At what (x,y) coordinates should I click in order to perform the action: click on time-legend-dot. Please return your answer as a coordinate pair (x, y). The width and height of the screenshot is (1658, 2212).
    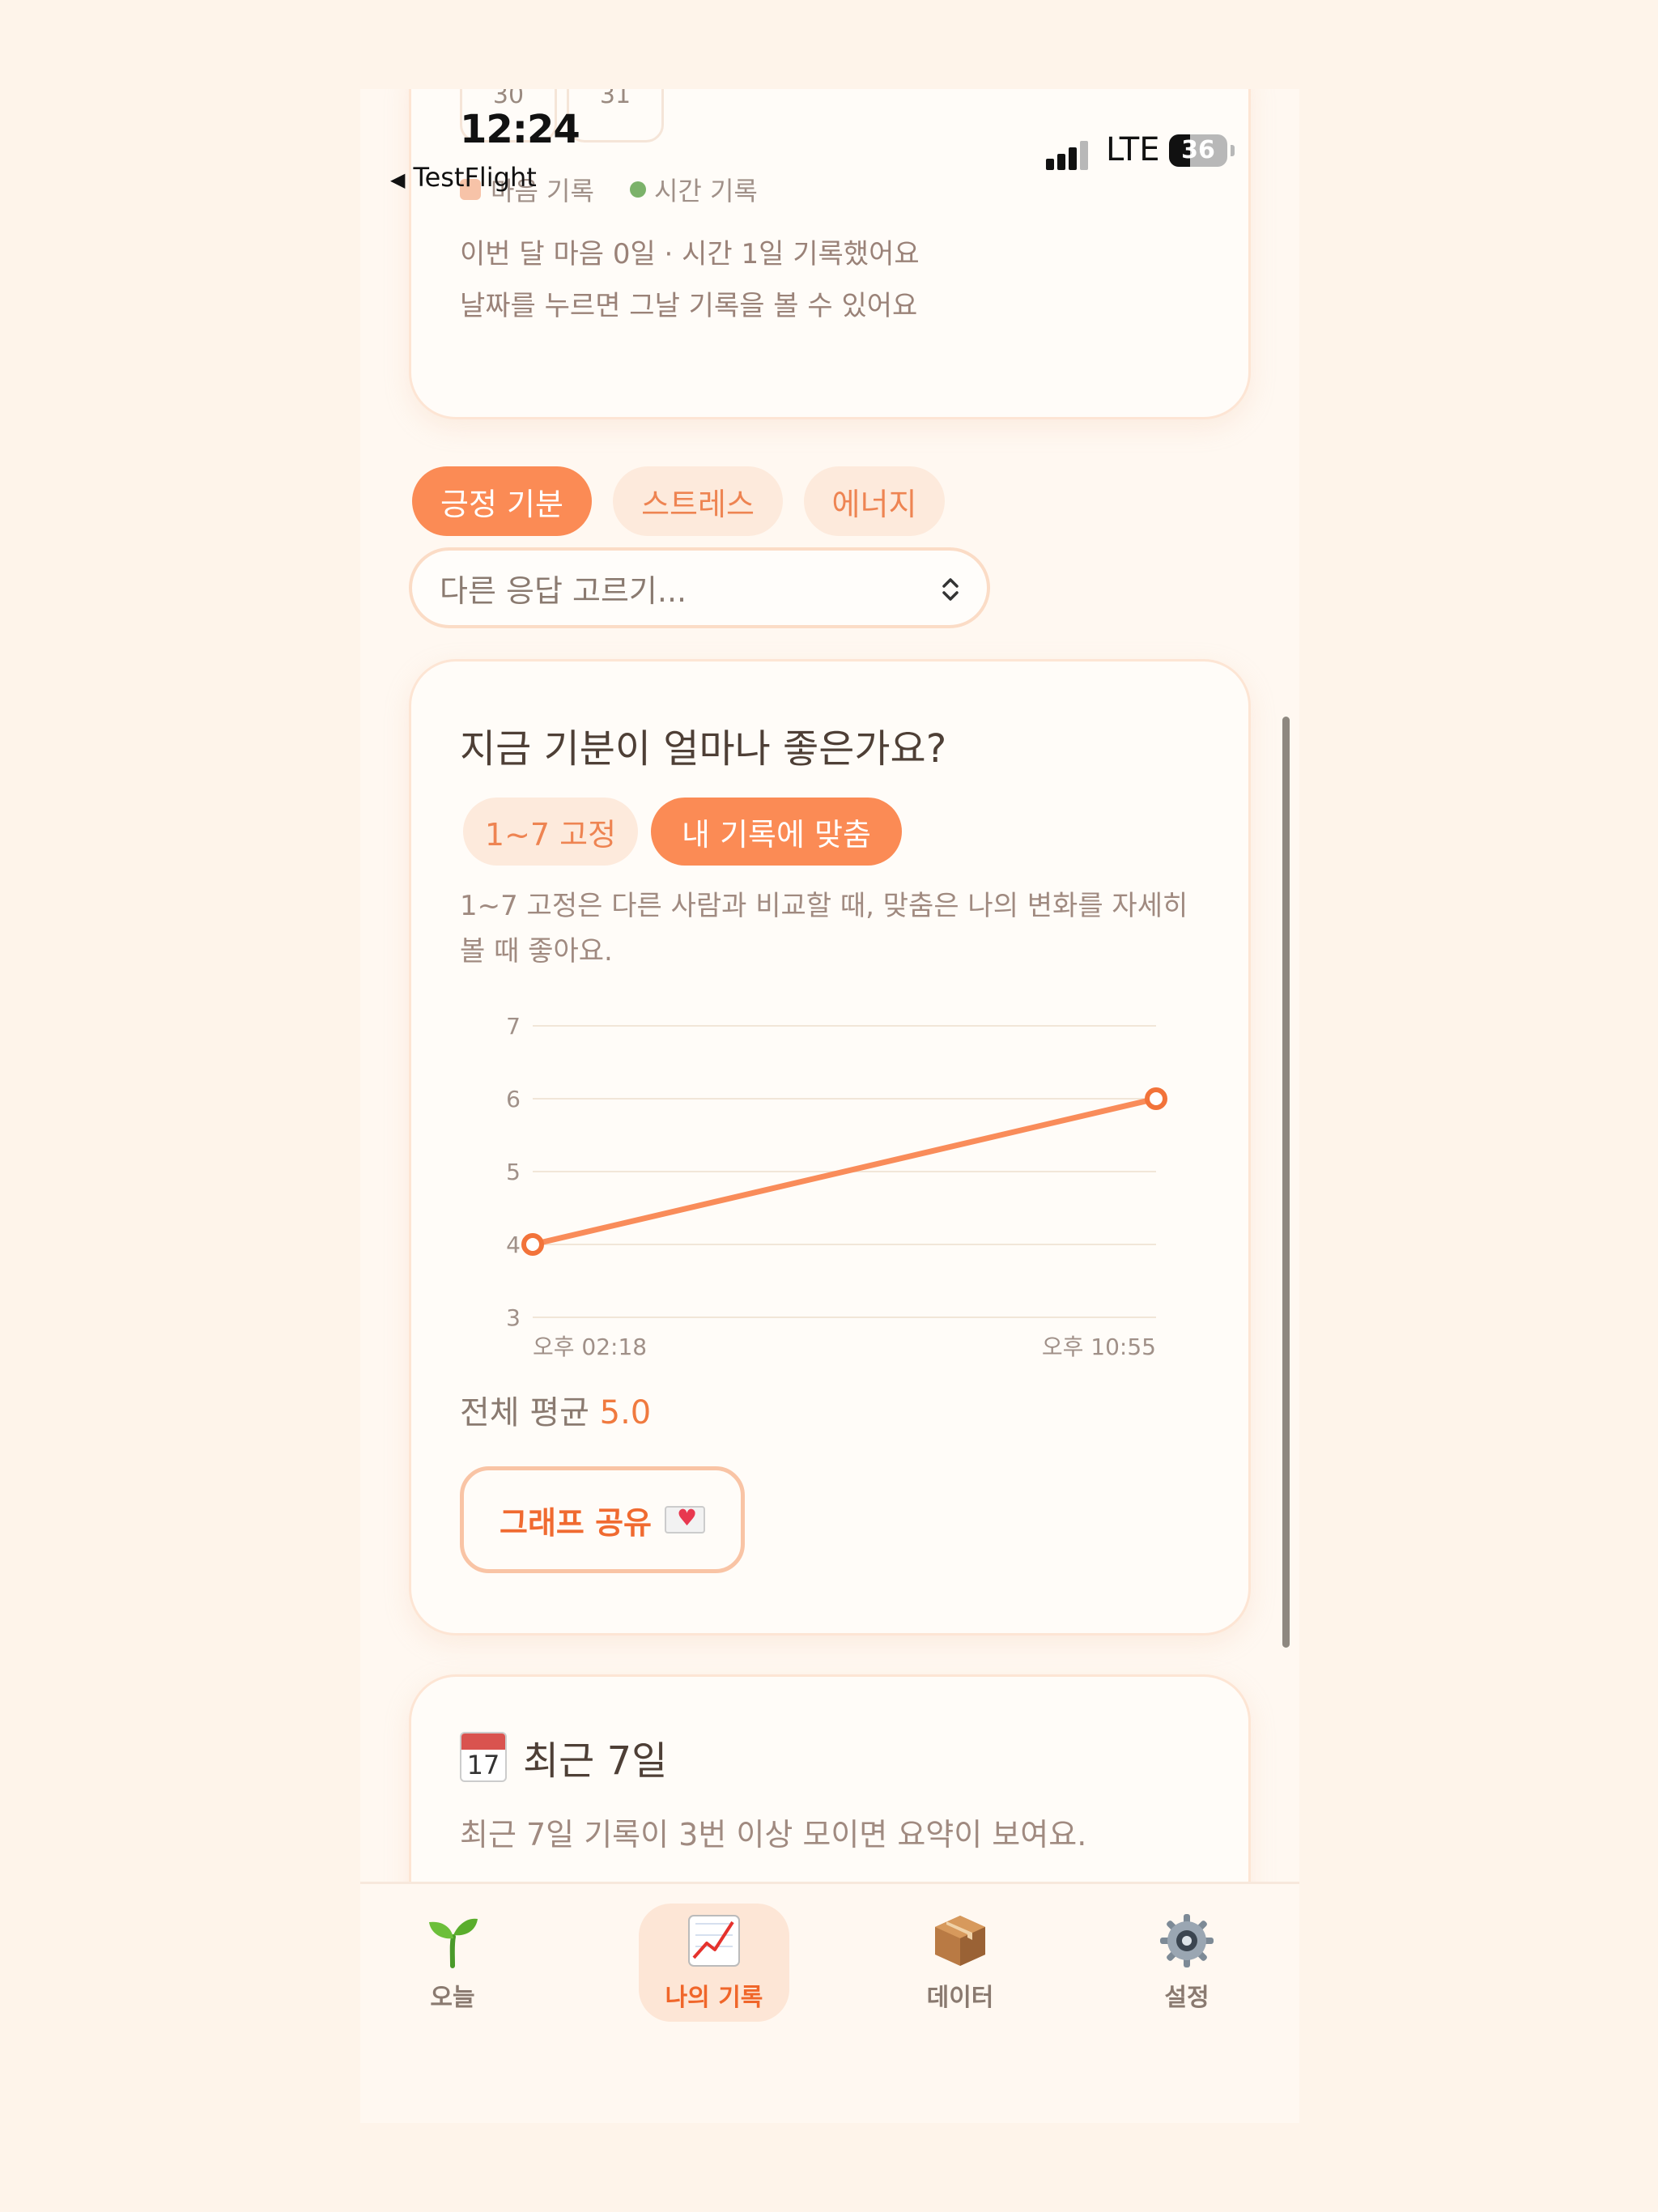
    Looking at the image, I should click on (637, 189).